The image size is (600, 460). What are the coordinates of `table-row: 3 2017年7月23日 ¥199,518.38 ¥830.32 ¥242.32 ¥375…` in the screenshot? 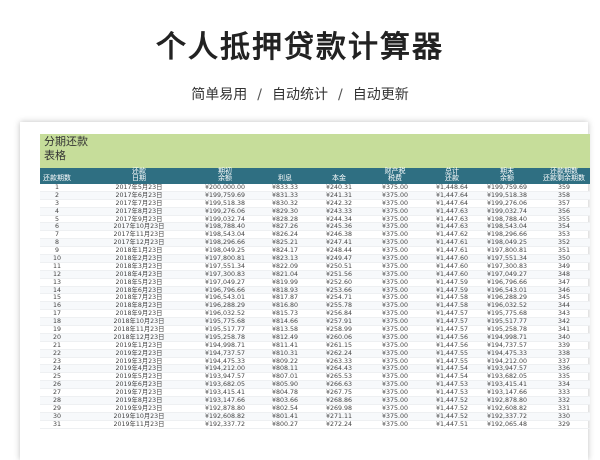 It's located at (315, 204).